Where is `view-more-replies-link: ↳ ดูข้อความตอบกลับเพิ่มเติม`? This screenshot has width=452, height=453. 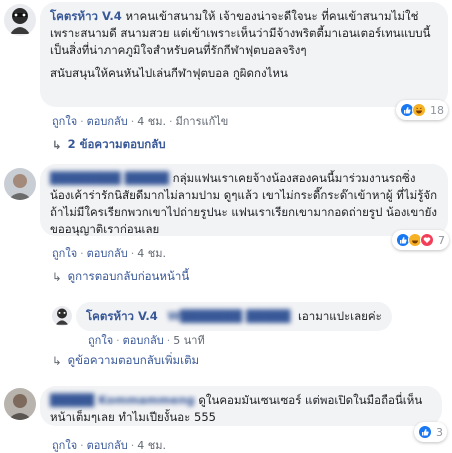
view-more-replies-link: ↳ ดูข้อความตอบกลับเพิ่มเติม is located at coordinates (125, 361).